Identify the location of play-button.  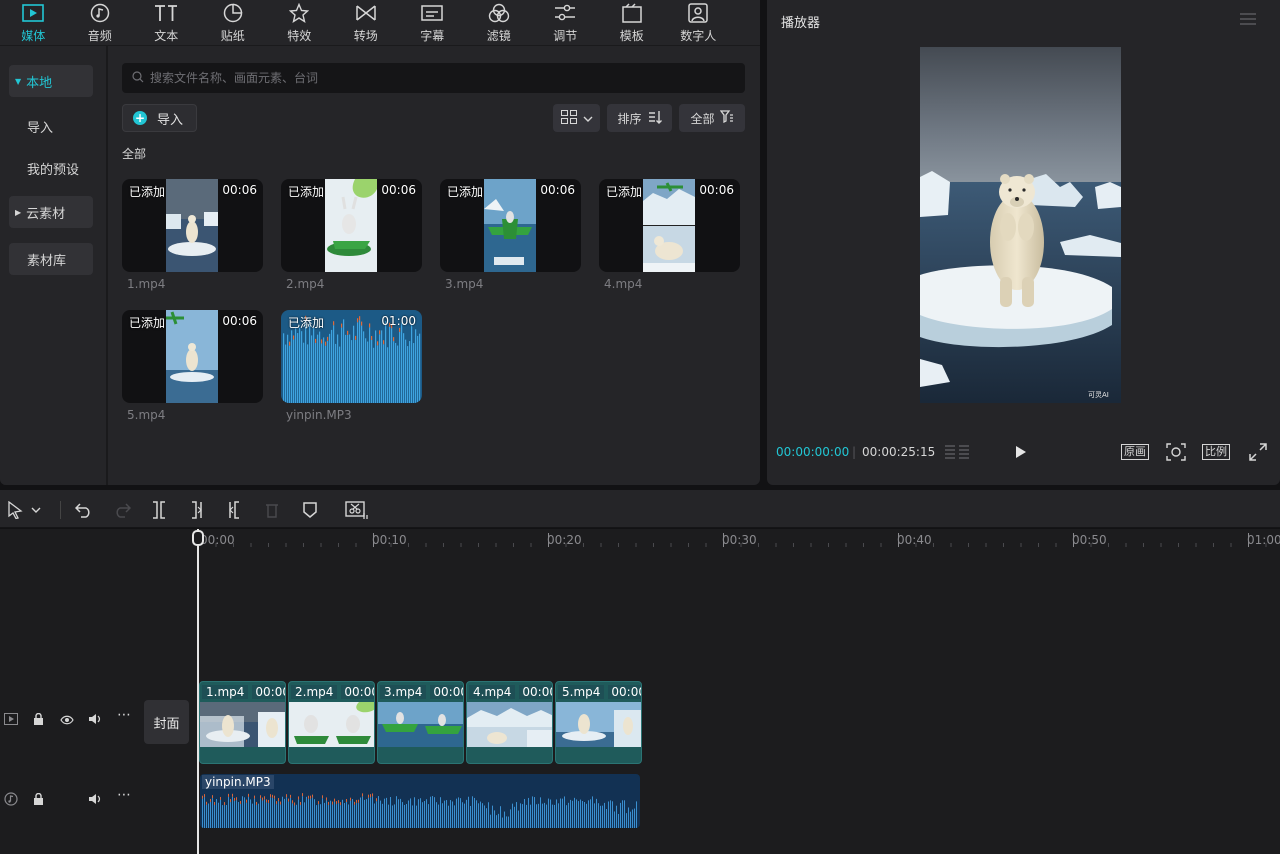
(1021, 452).